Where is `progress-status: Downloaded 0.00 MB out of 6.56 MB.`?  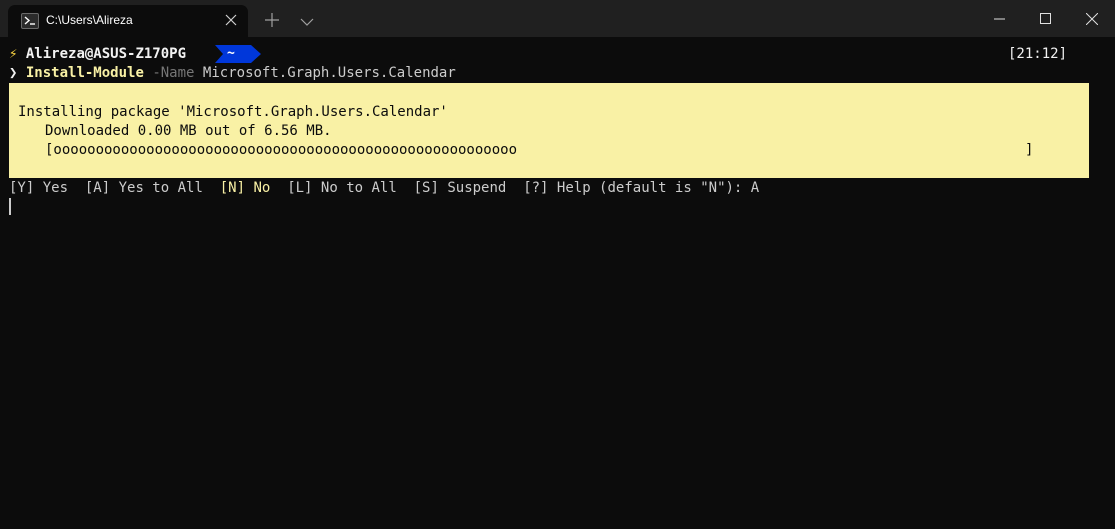 progress-status: Downloaded 0.00 MB out of 6.56 MB. is located at coordinates (188, 131).